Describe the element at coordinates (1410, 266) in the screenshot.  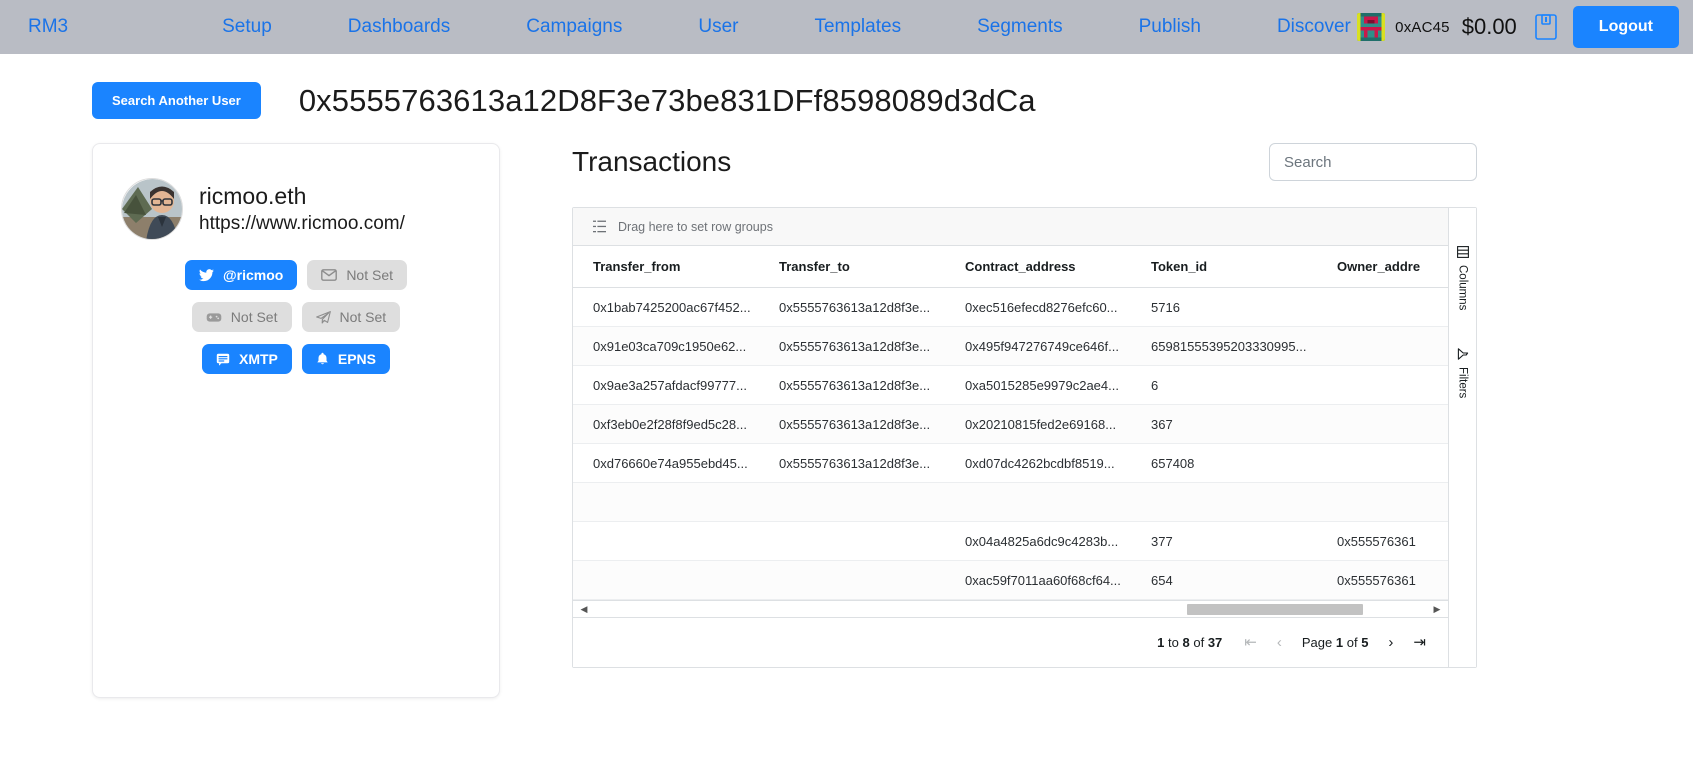
I see `column-header-owner-address: Owner_addre` at that location.